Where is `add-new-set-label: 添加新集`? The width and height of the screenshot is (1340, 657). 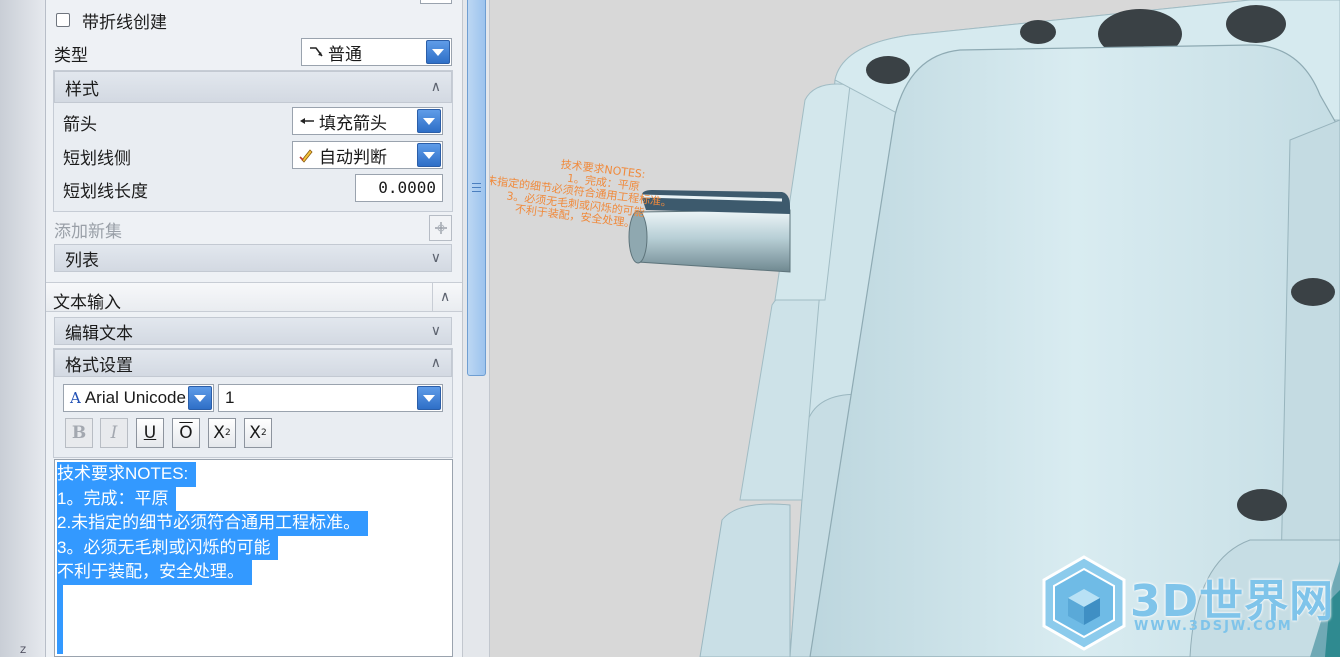
add-new-set-label: 添加新集 is located at coordinates (88, 231).